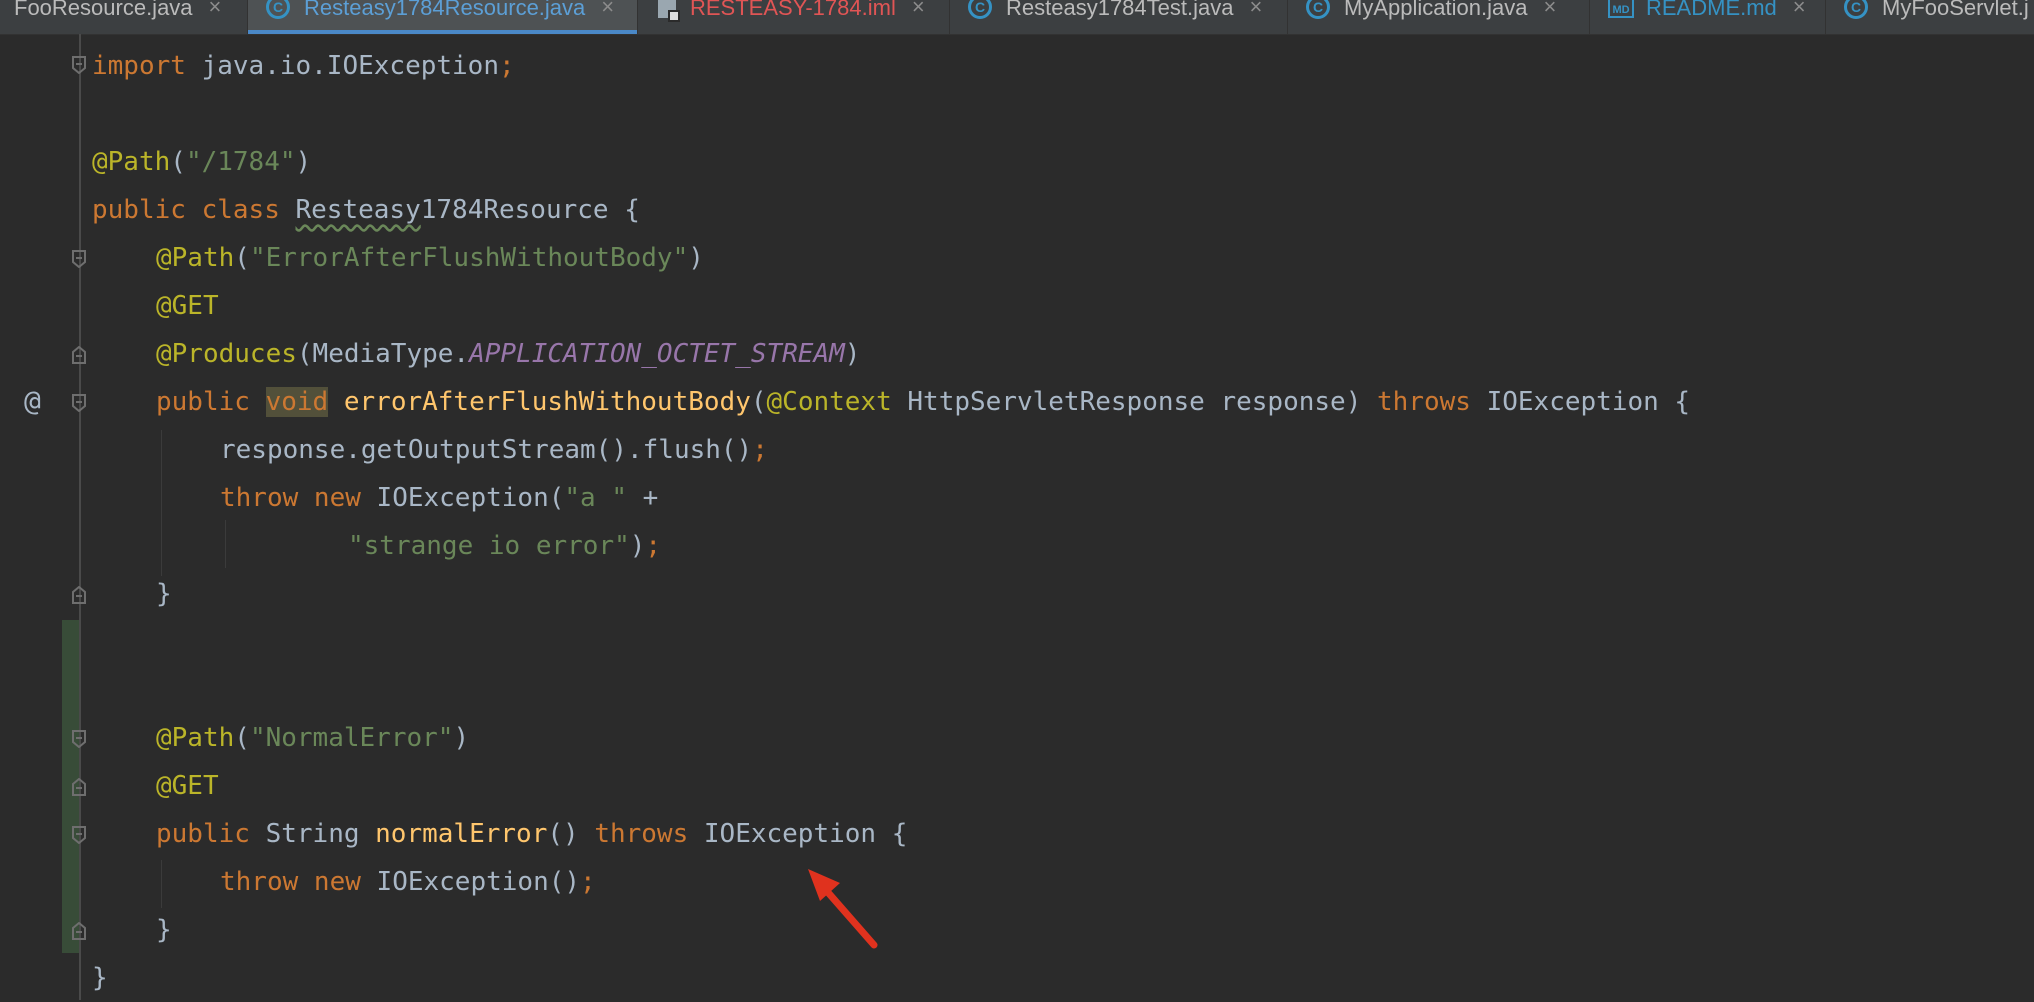  What do you see at coordinates (445, 10) in the screenshot?
I see `tab-label: Resteasy1784Resource.java` at bounding box center [445, 10].